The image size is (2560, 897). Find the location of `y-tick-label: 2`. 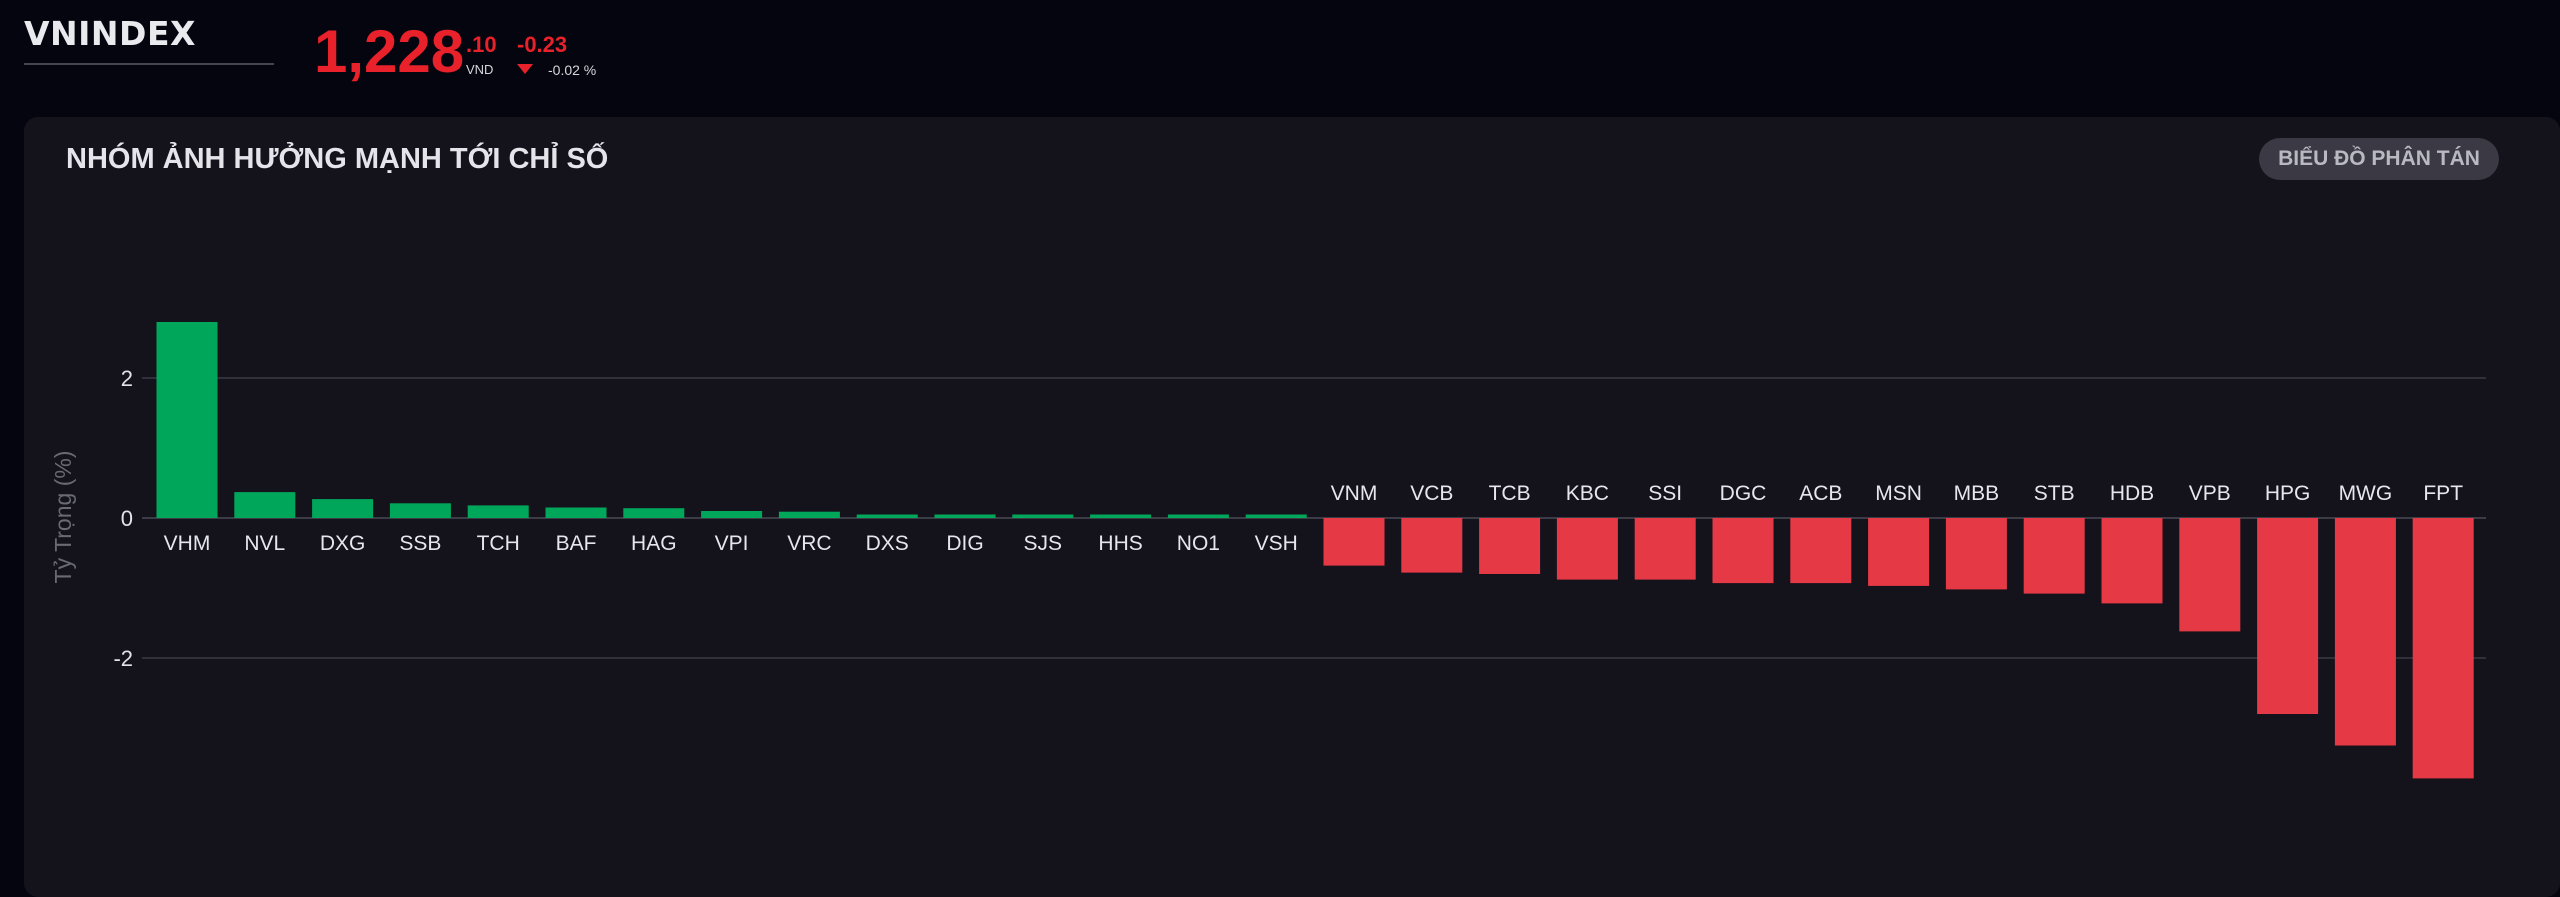

y-tick-label: 2 is located at coordinates (127, 378).